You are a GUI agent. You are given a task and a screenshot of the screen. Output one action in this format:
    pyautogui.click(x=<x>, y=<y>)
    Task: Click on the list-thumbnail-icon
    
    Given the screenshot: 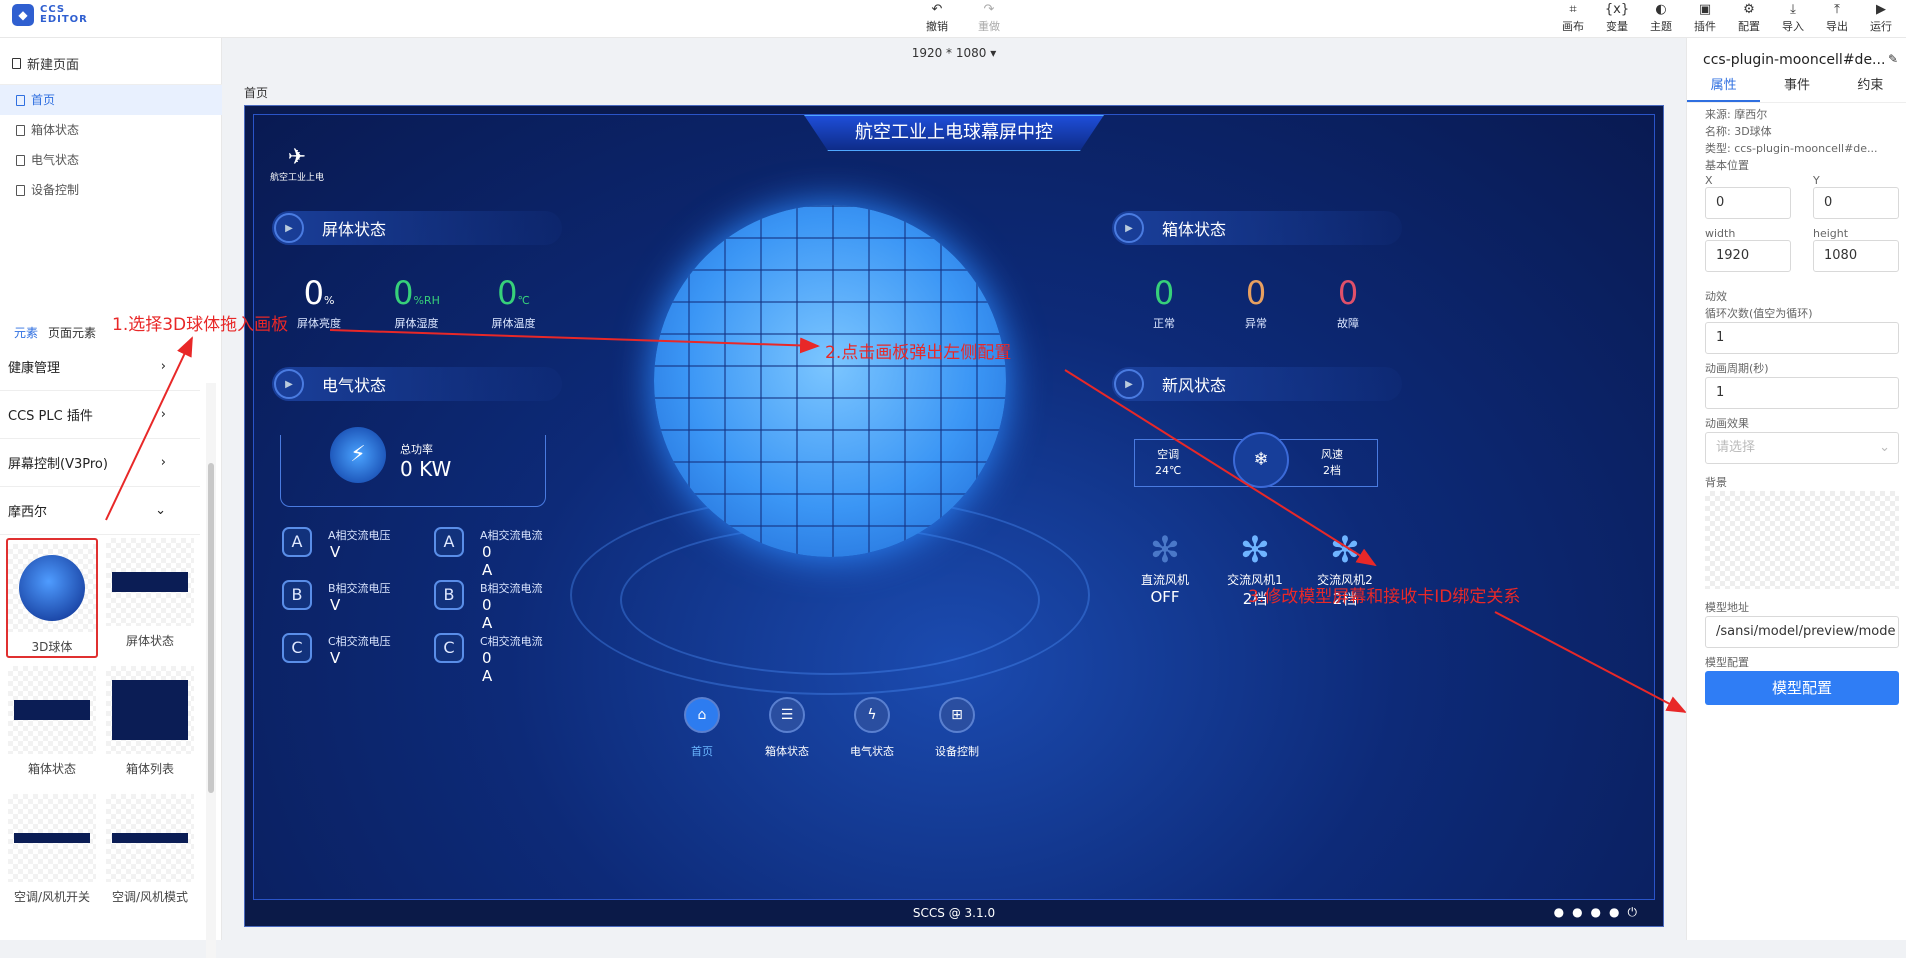 What is the action you would take?
    pyautogui.click(x=150, y=710)
    